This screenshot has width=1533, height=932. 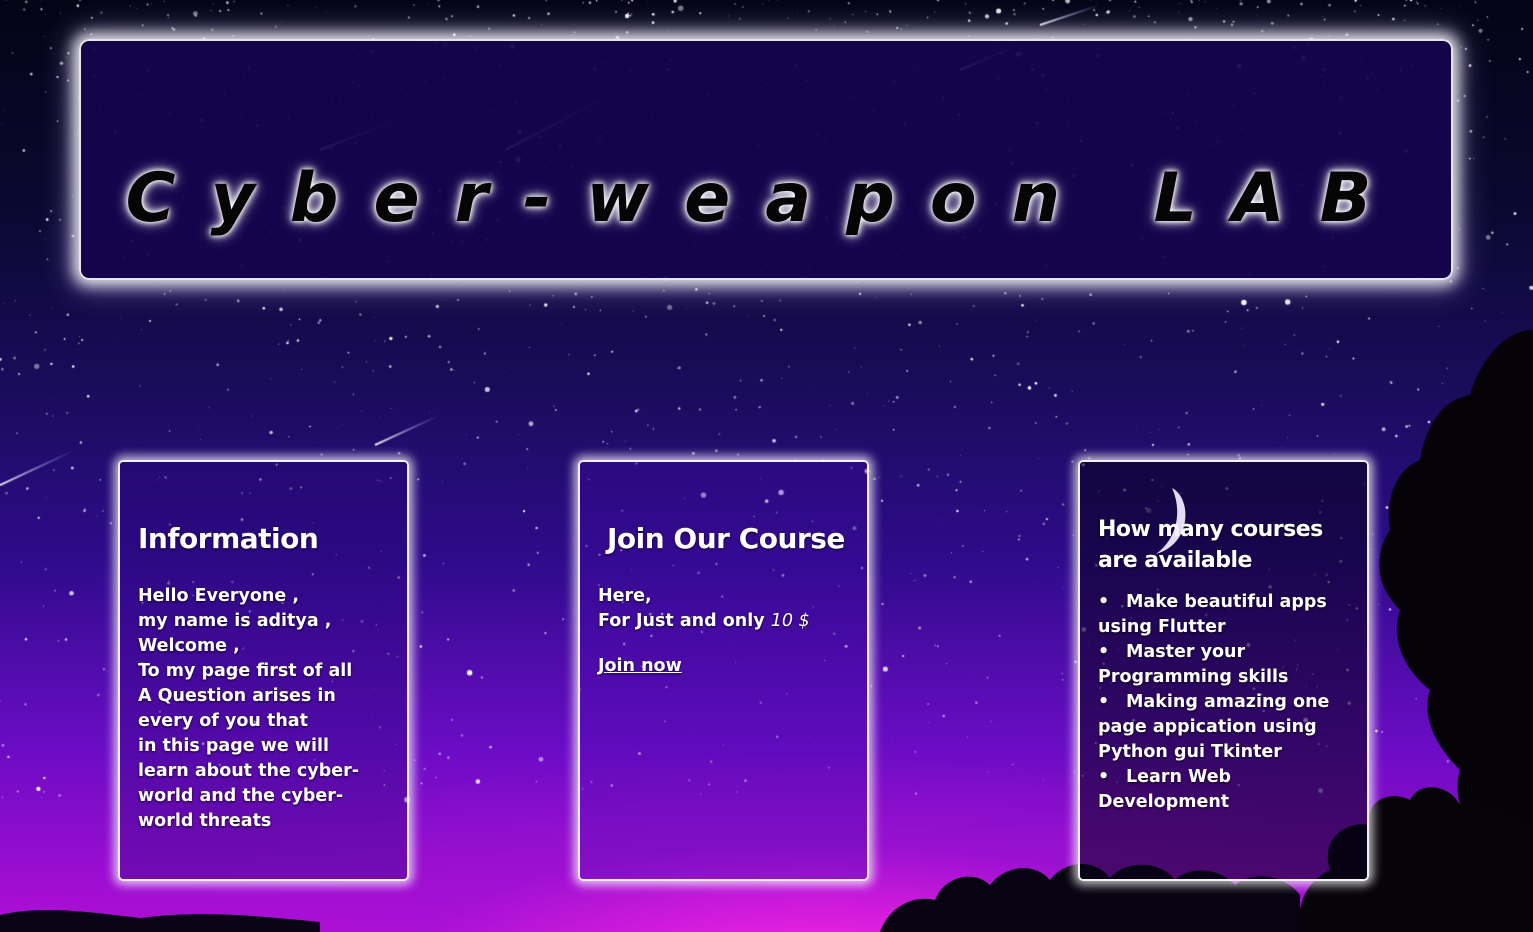 I want to click on information-line: in this page we will, so click(x=233, y=746).